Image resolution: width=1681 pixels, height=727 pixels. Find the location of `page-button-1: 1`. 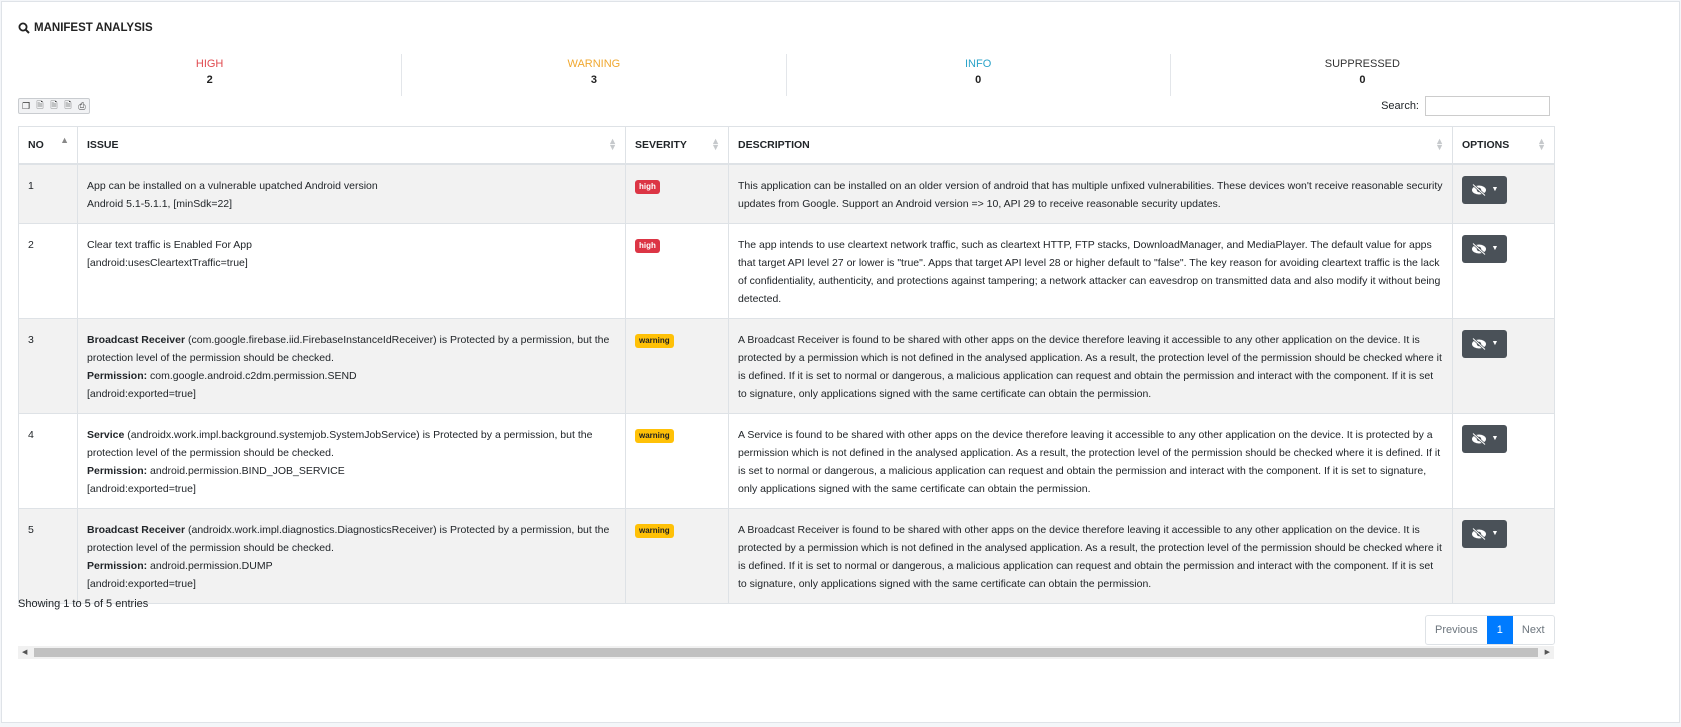

page-button-1: 1 is located at coordinates (1499, 630).